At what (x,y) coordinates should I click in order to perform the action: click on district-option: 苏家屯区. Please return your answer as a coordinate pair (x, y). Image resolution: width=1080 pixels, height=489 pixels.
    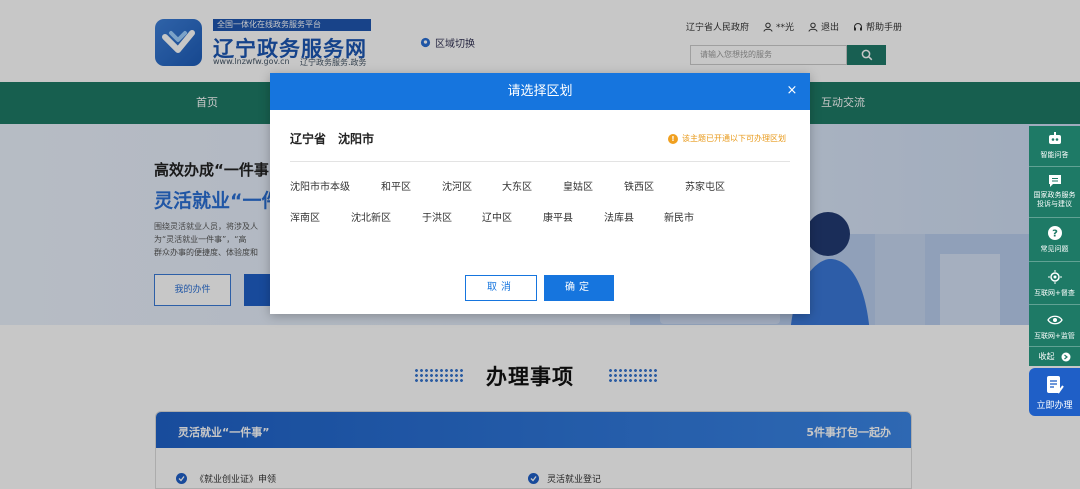
    Looking at the image, I should click on (705, 185).